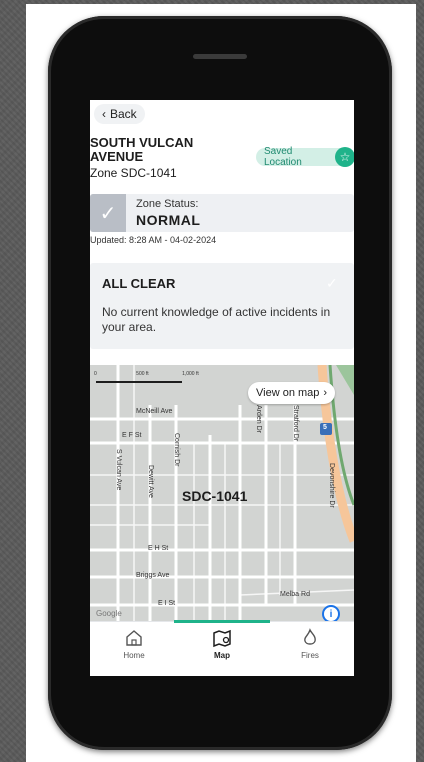 Image resolution: width=424 pixels, height=762 pixels. What do you see at coordinates (134, 655) in the screenshot?
I see `tab-home-label: Home` at bounding box center [134, 655].